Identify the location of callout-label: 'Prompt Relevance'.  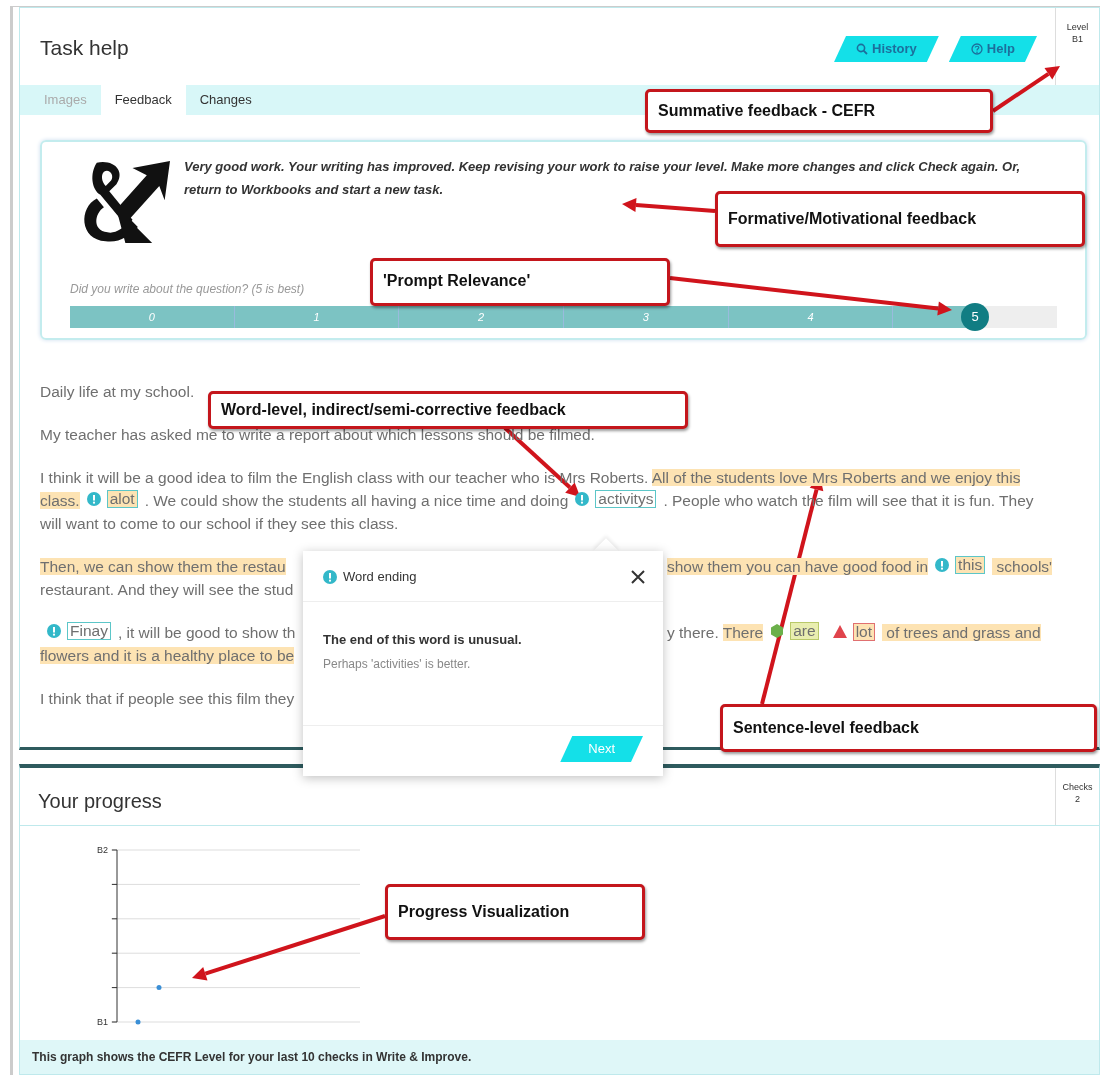
(520, 282).